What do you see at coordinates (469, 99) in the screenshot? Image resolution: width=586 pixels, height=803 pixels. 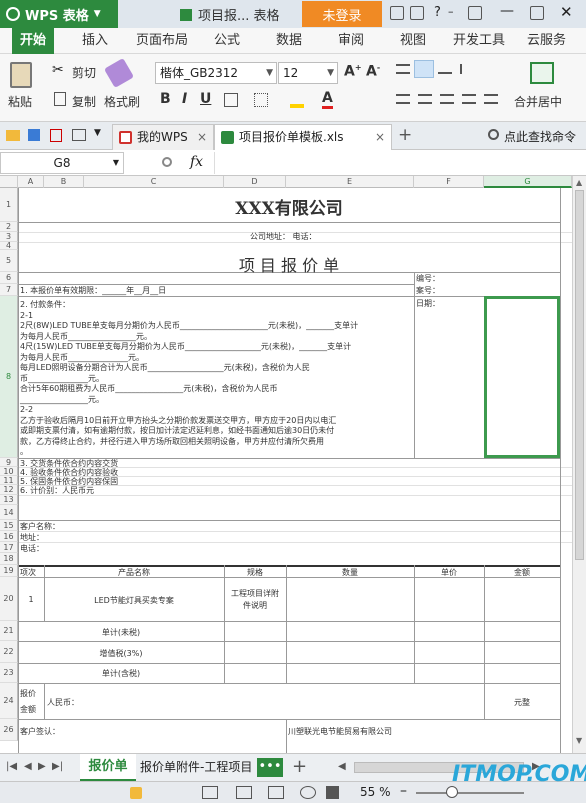 I see `justify-icon` at bounding box center [469, 99].